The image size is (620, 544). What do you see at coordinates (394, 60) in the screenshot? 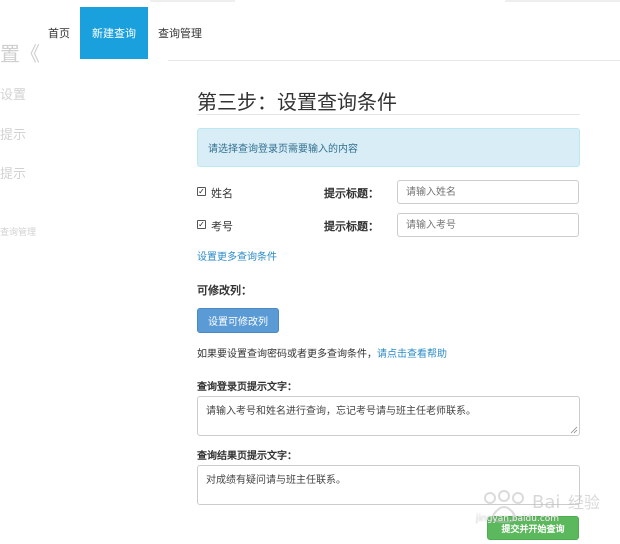
I see `nav-divider` at bounding box center [394, 60].